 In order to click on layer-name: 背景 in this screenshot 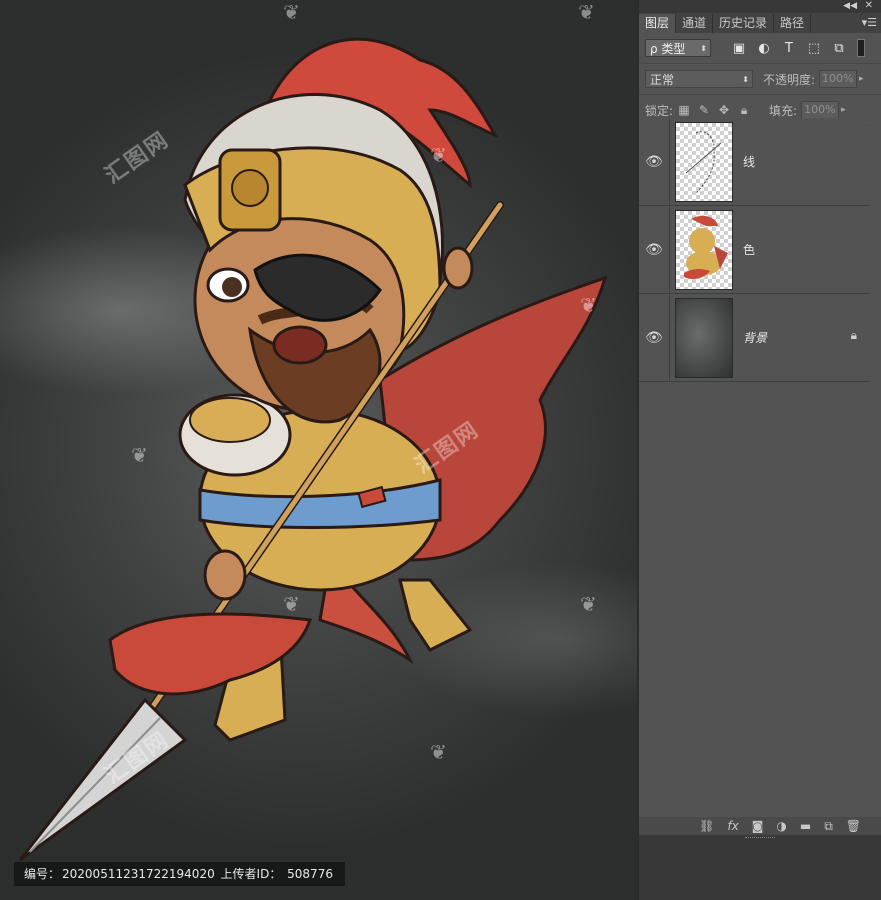, I will do `click(755, 337)`.